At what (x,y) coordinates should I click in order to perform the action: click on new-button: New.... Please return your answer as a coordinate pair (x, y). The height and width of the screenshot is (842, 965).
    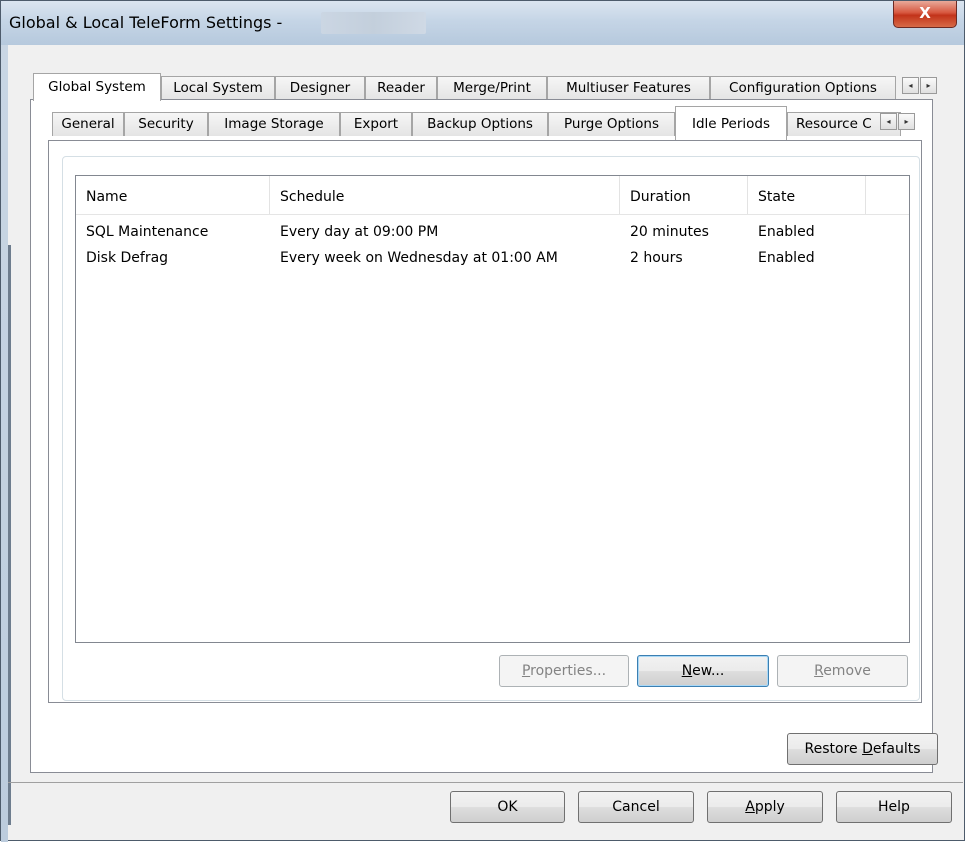
    Looking at the image, I should click on (703, 671).